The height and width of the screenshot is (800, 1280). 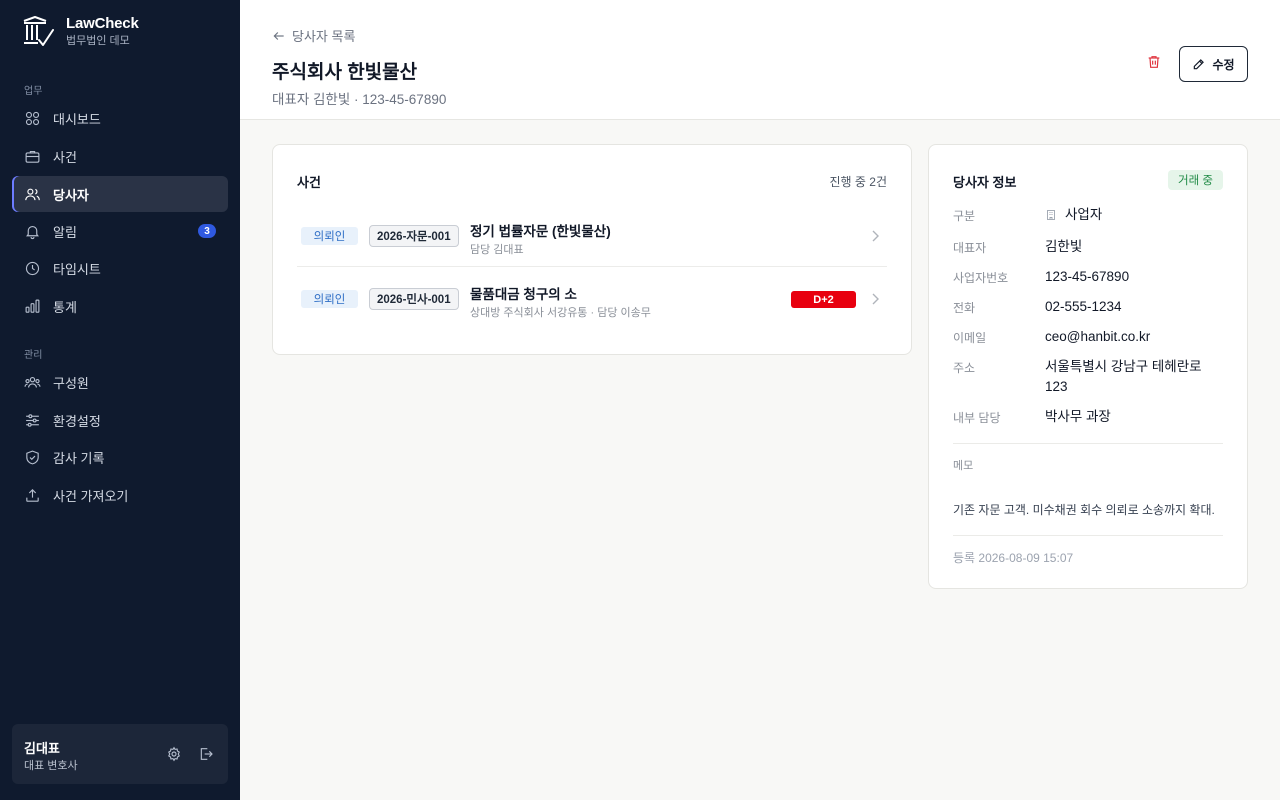 I want to click on edit-button-label: 수정, so click(x=1223, y=64).